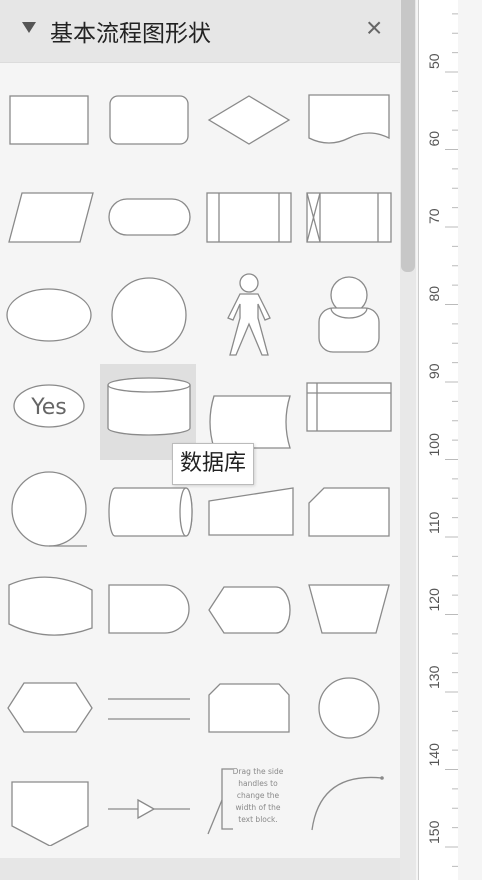 Image resolution: width=482 pixels, height=880 pixels. I want to click on shape-user, so click(349, 307).